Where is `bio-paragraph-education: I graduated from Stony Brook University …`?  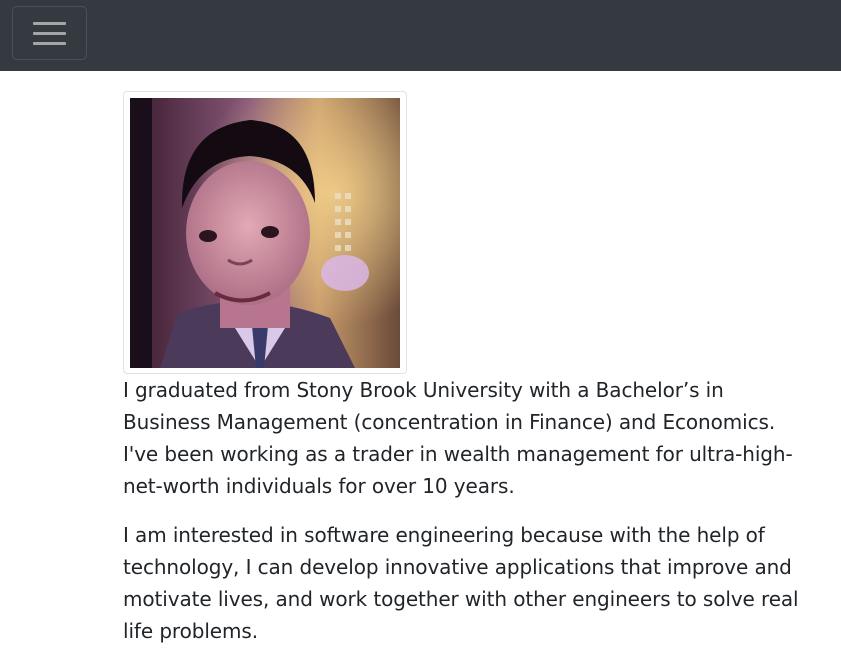 bio-paragraph-education: I graduated from Stony Brook University … is located at coordinates (458, 438).